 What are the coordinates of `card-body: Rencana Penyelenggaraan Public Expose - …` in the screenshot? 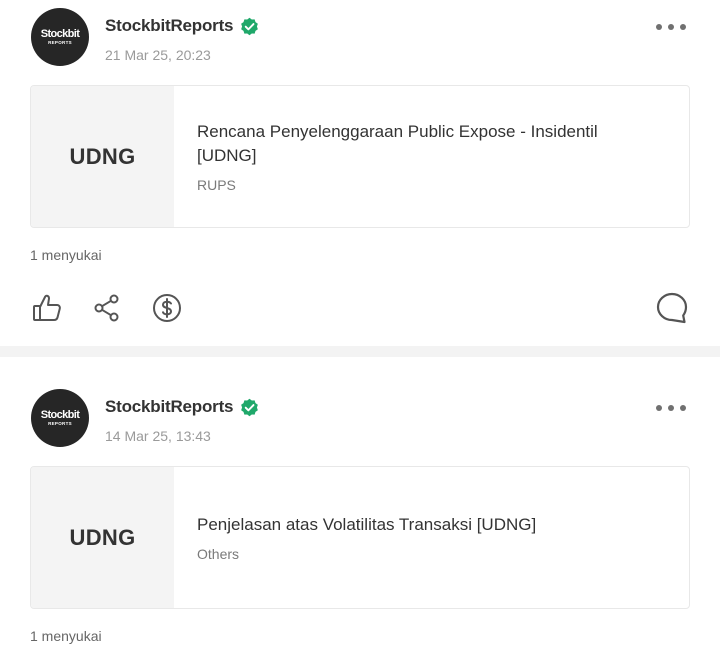 It's located at (408, 156).